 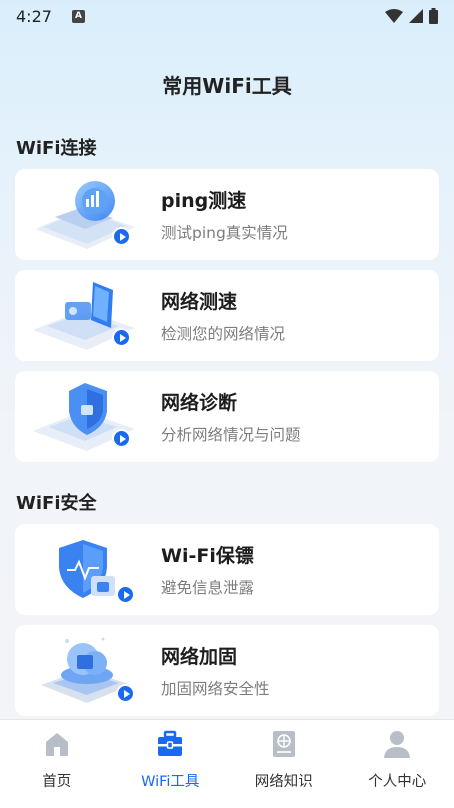 I want to click on tab-profile: 个人中心, so click(x=397, y=764).